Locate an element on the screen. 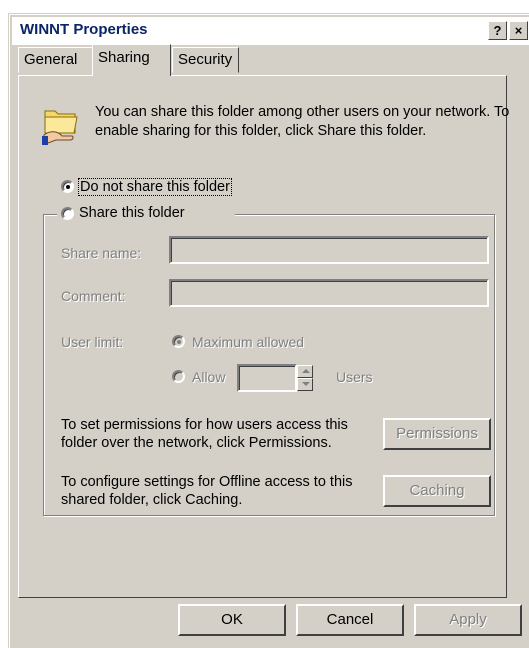  chevron-up-icon is located at coordinates (306, 371).